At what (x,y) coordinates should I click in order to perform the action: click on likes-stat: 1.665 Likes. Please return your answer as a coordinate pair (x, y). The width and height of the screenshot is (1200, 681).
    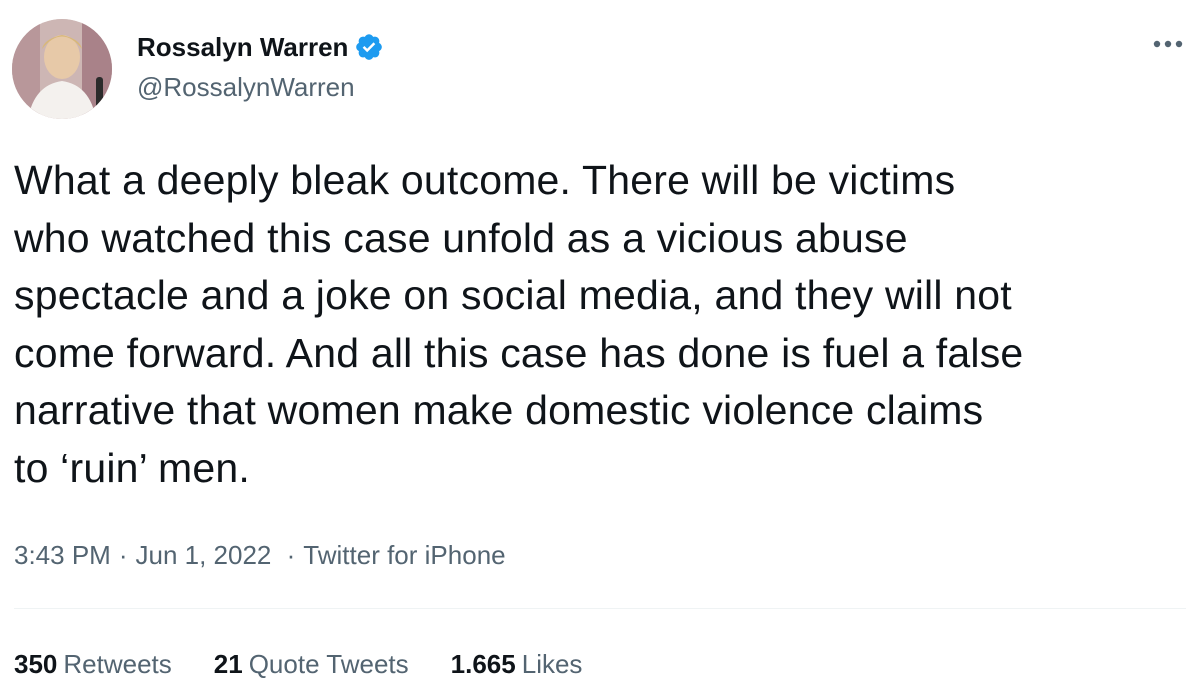
    Looking at the image, I should click on (517, 664).